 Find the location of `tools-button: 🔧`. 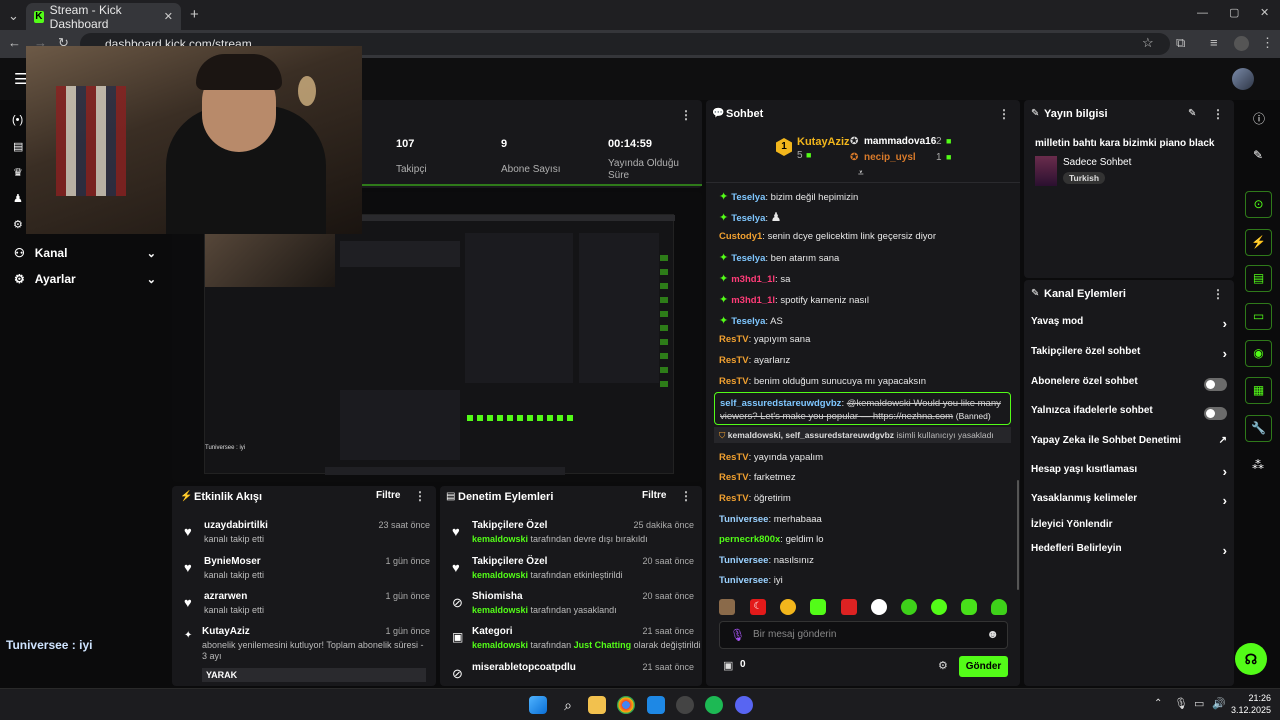

tools-button: 🔧 is located at coordinates (1258, 428).